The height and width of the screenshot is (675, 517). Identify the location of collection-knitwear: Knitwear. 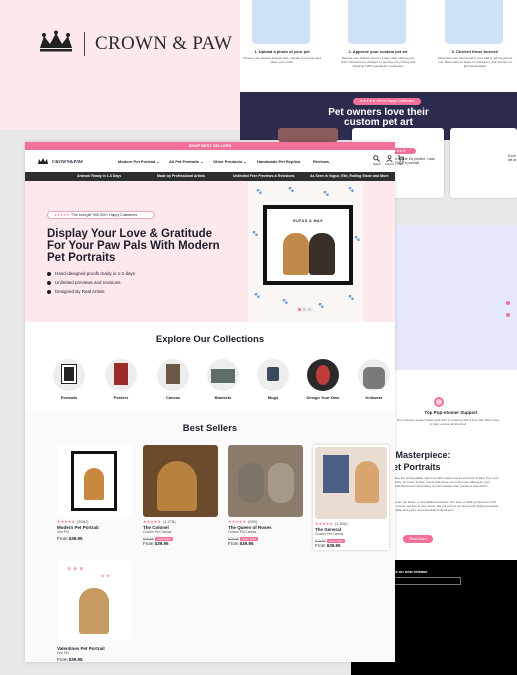
(374, 379).